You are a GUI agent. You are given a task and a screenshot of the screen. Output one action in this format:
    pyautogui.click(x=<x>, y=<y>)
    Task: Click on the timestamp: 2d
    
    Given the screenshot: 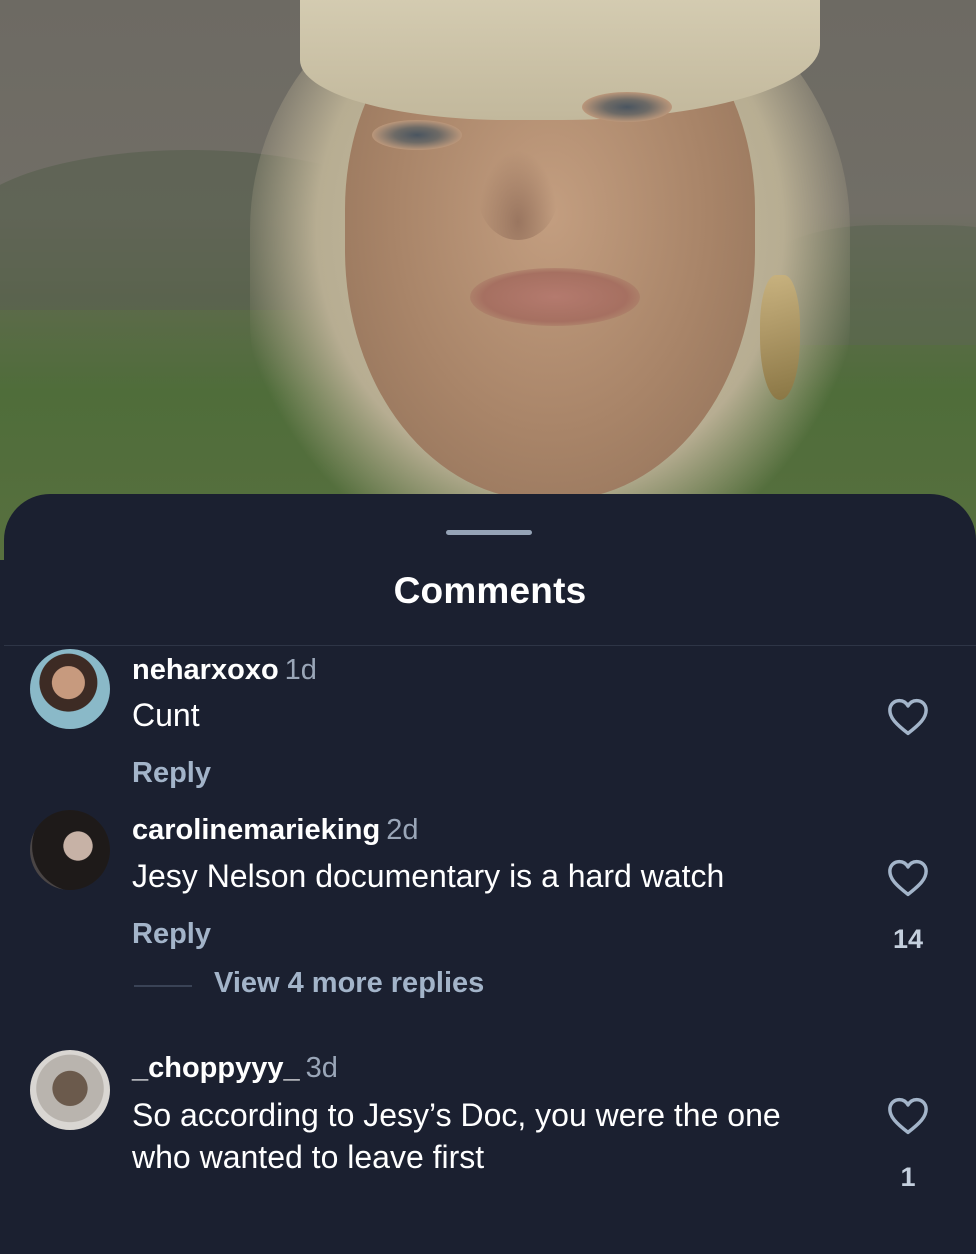 What is the action you would take?
    pyautogui.click(x=402, y=830)
    